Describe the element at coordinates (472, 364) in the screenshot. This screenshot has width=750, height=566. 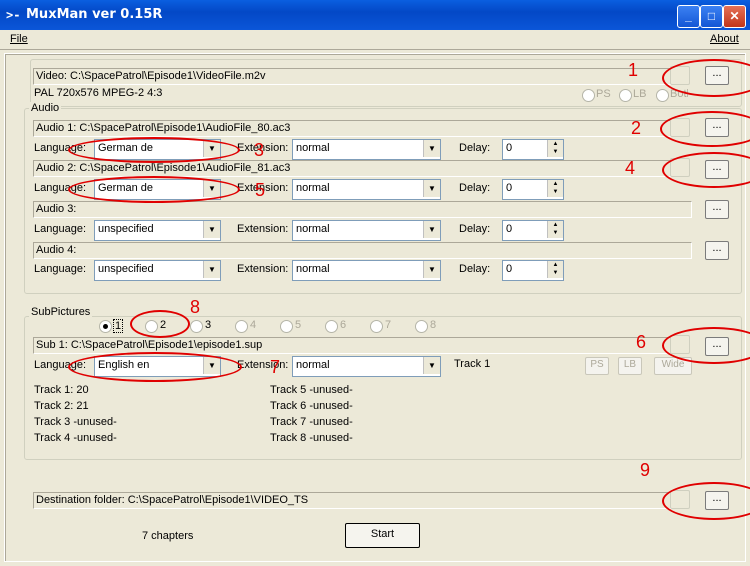
I see `sub-track-label: Track 1` at that location.